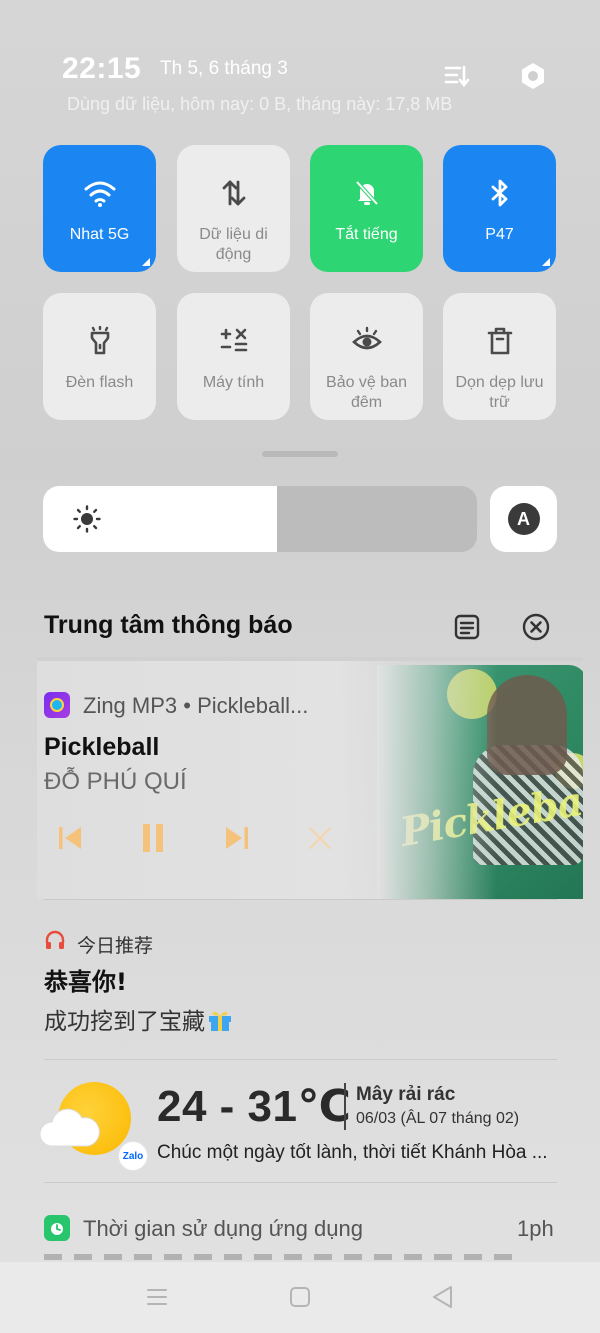  Describe the element at coordinates (220, 1020) in the screenshot. I see `gift-icon` at that location.